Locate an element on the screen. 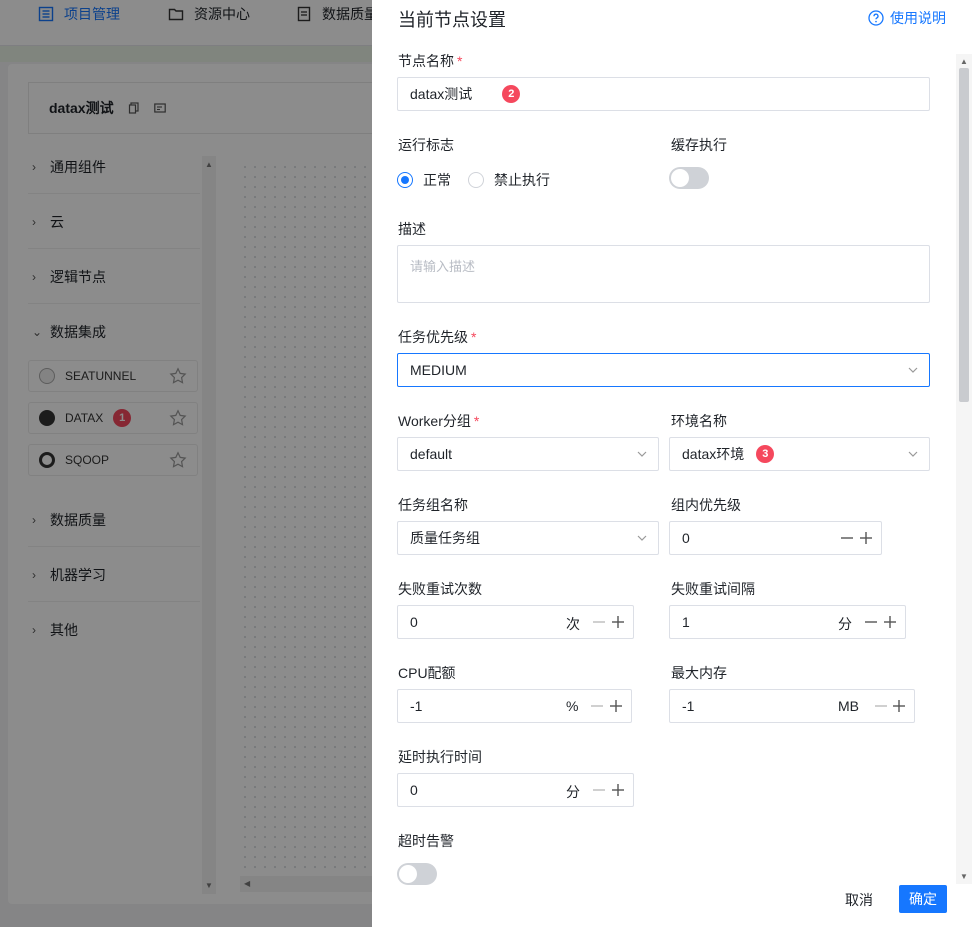 The width and height of the screenshot is (972, 927). retry-times-unit: 次 is located at coordinates (573, 624).